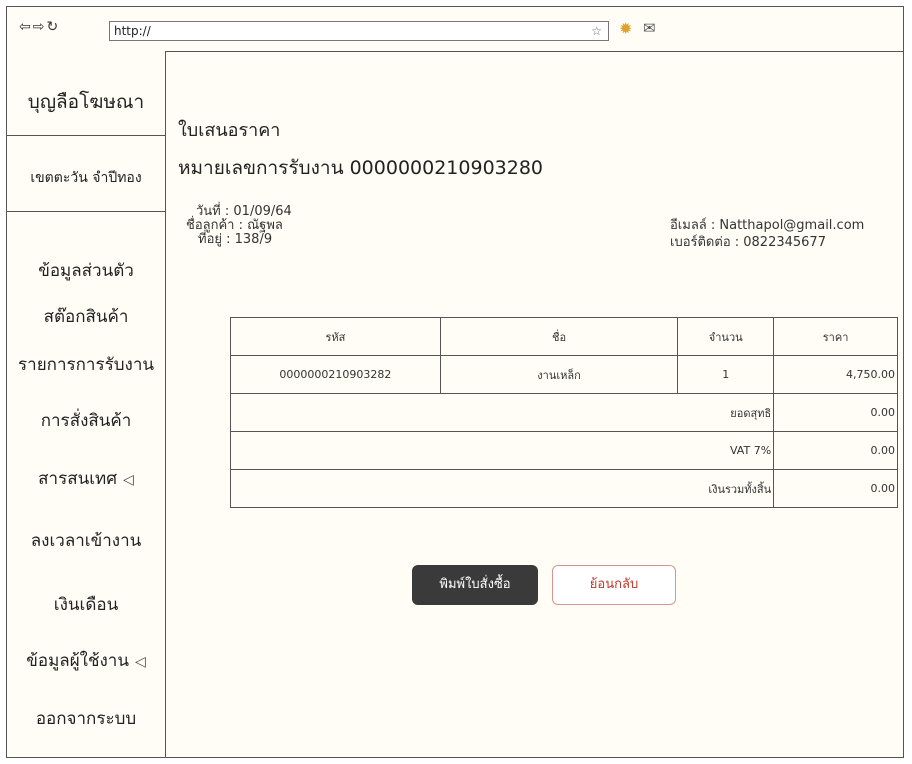 The image size is (912, 764). I want to click on sidebar-item-label: ข้อมูลส่วนตัว, so click(86, 271).